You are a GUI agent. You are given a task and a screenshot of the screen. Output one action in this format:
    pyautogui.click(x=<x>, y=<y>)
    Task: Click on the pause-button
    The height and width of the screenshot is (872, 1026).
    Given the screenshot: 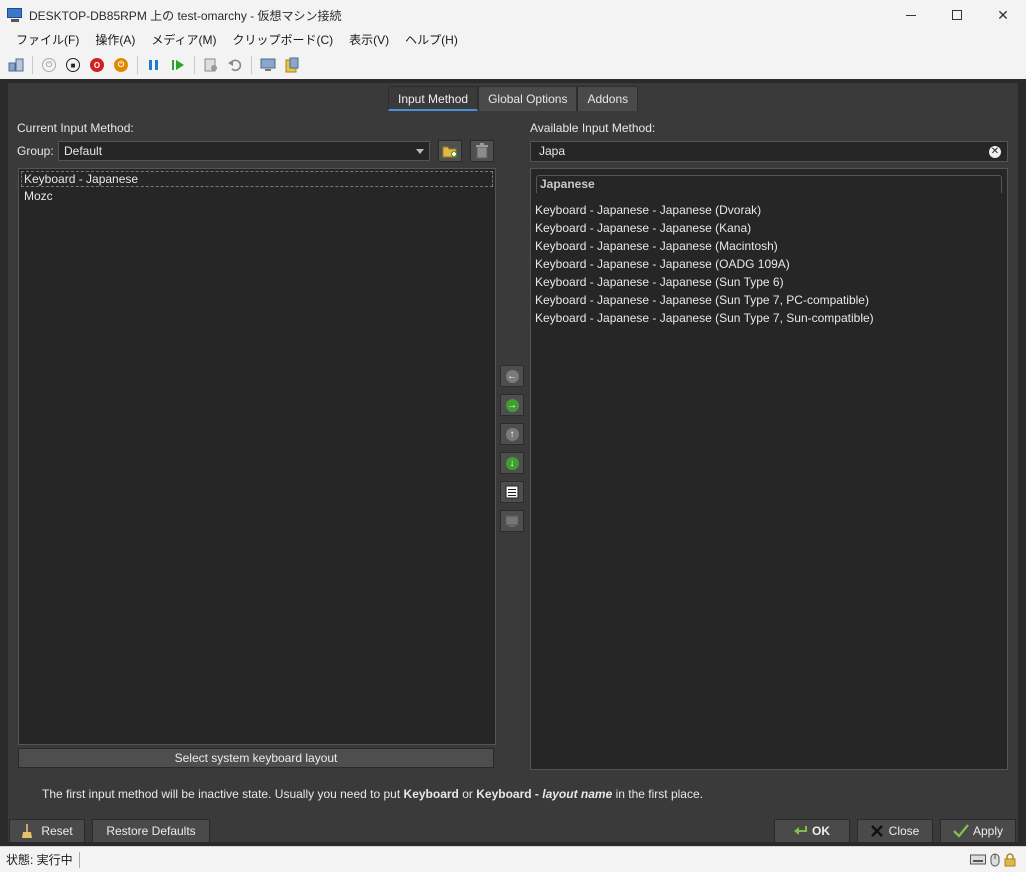 What is the action you would take?
    pyautogui.click(x=154, y=65)
    